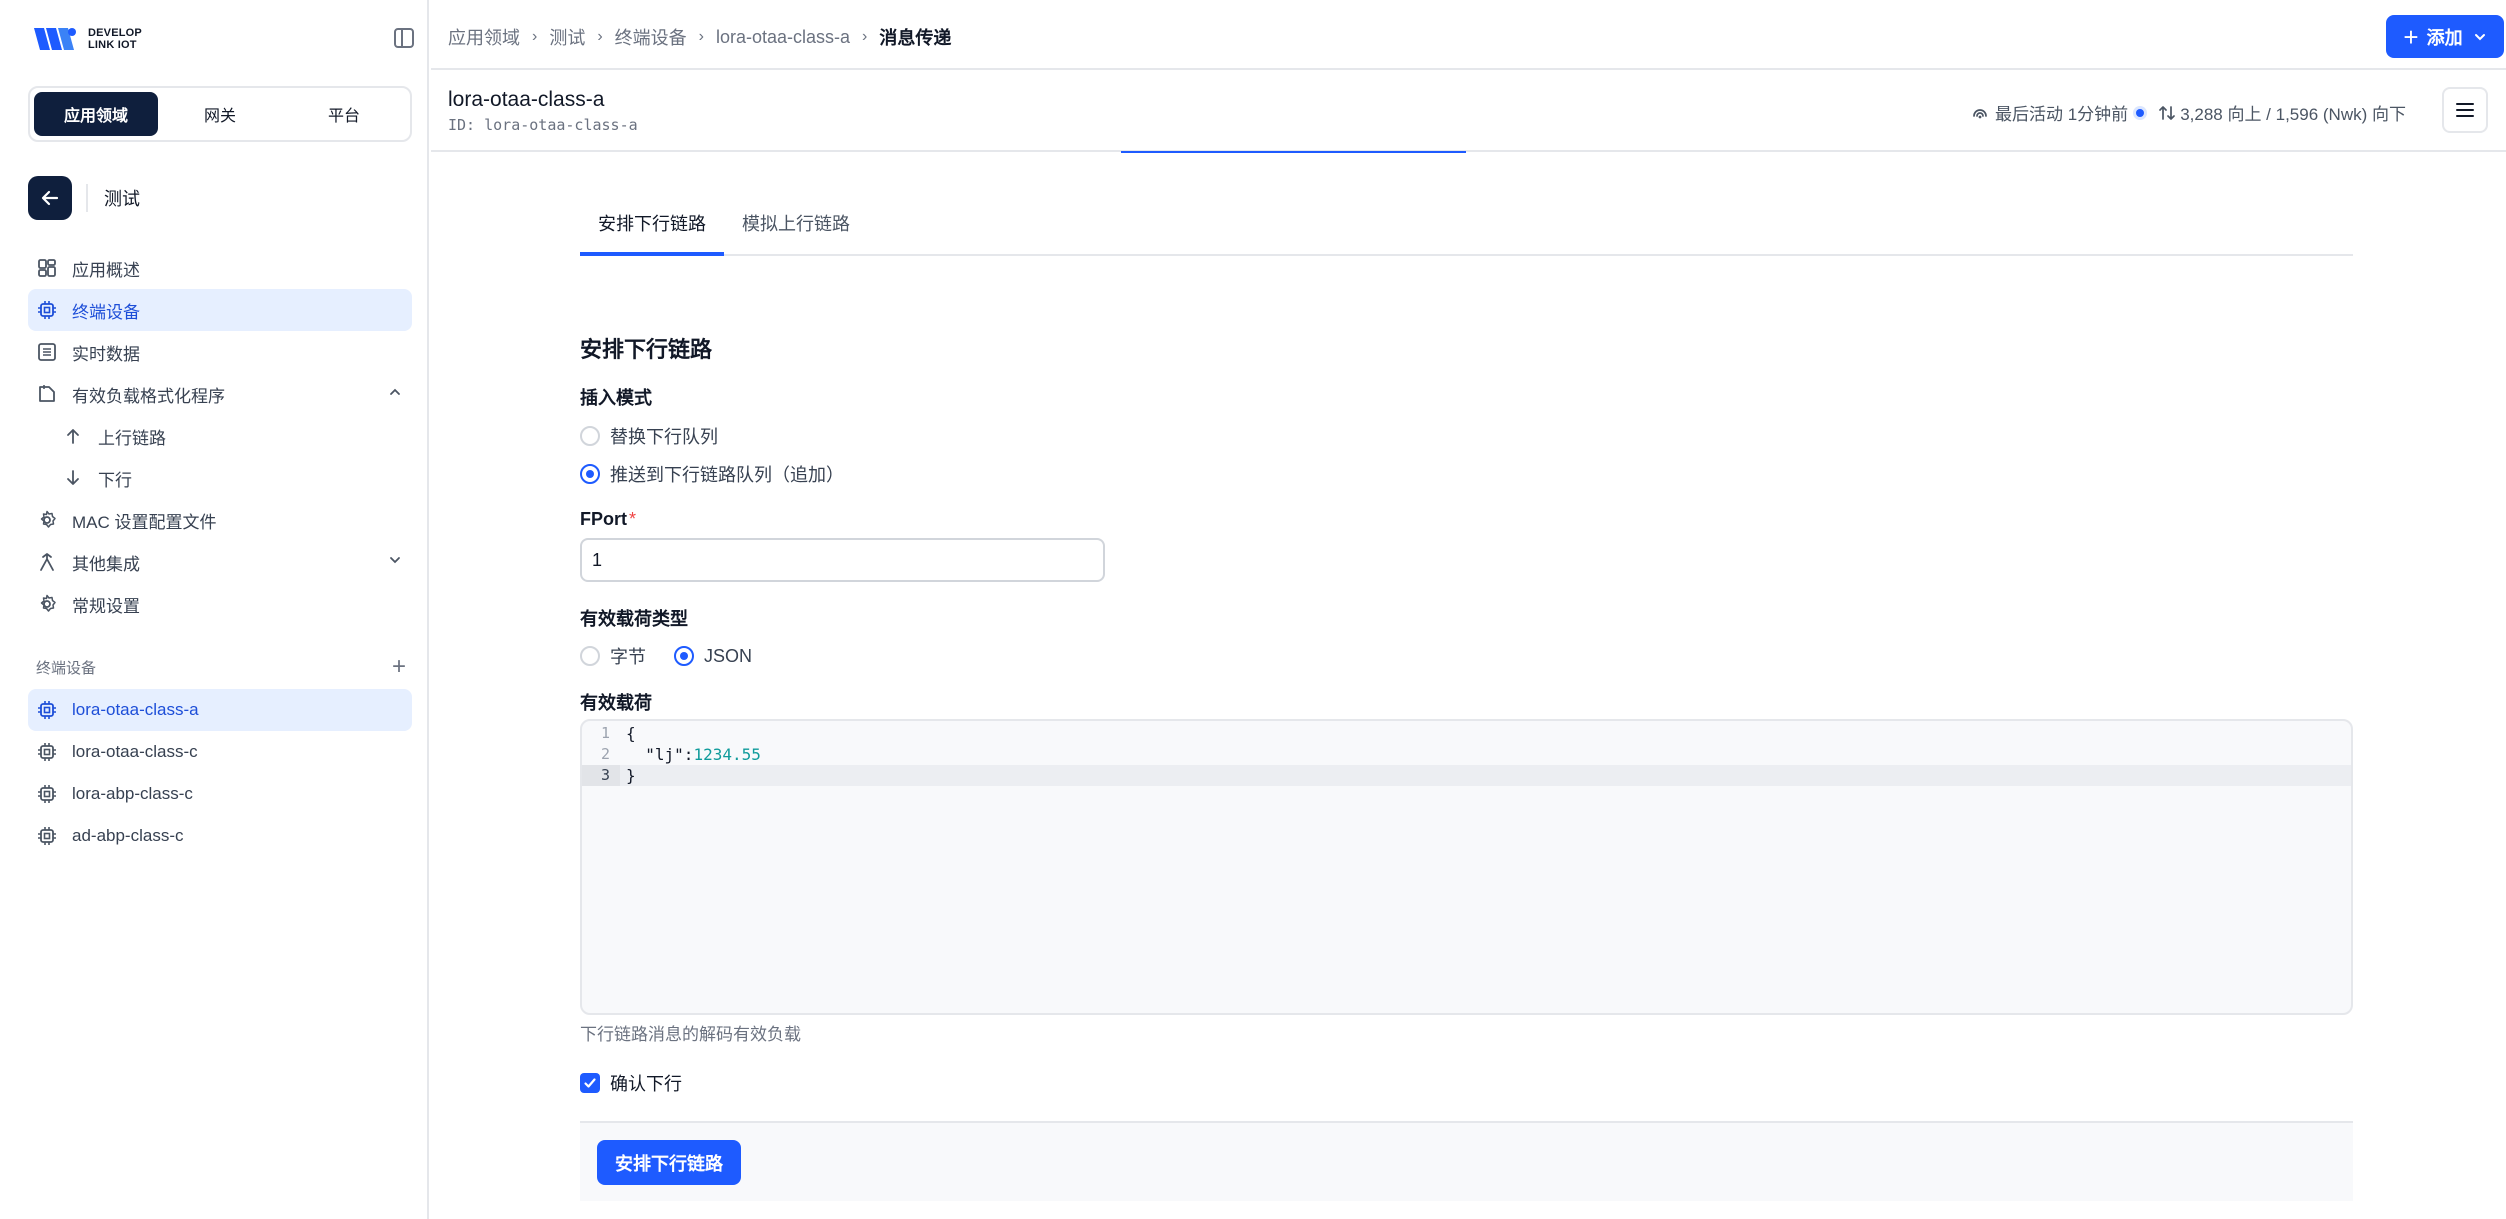 The height and width of the screenshot is (1219, 2506). I want to click on add-button-label: 添加, so click(2444, 37).